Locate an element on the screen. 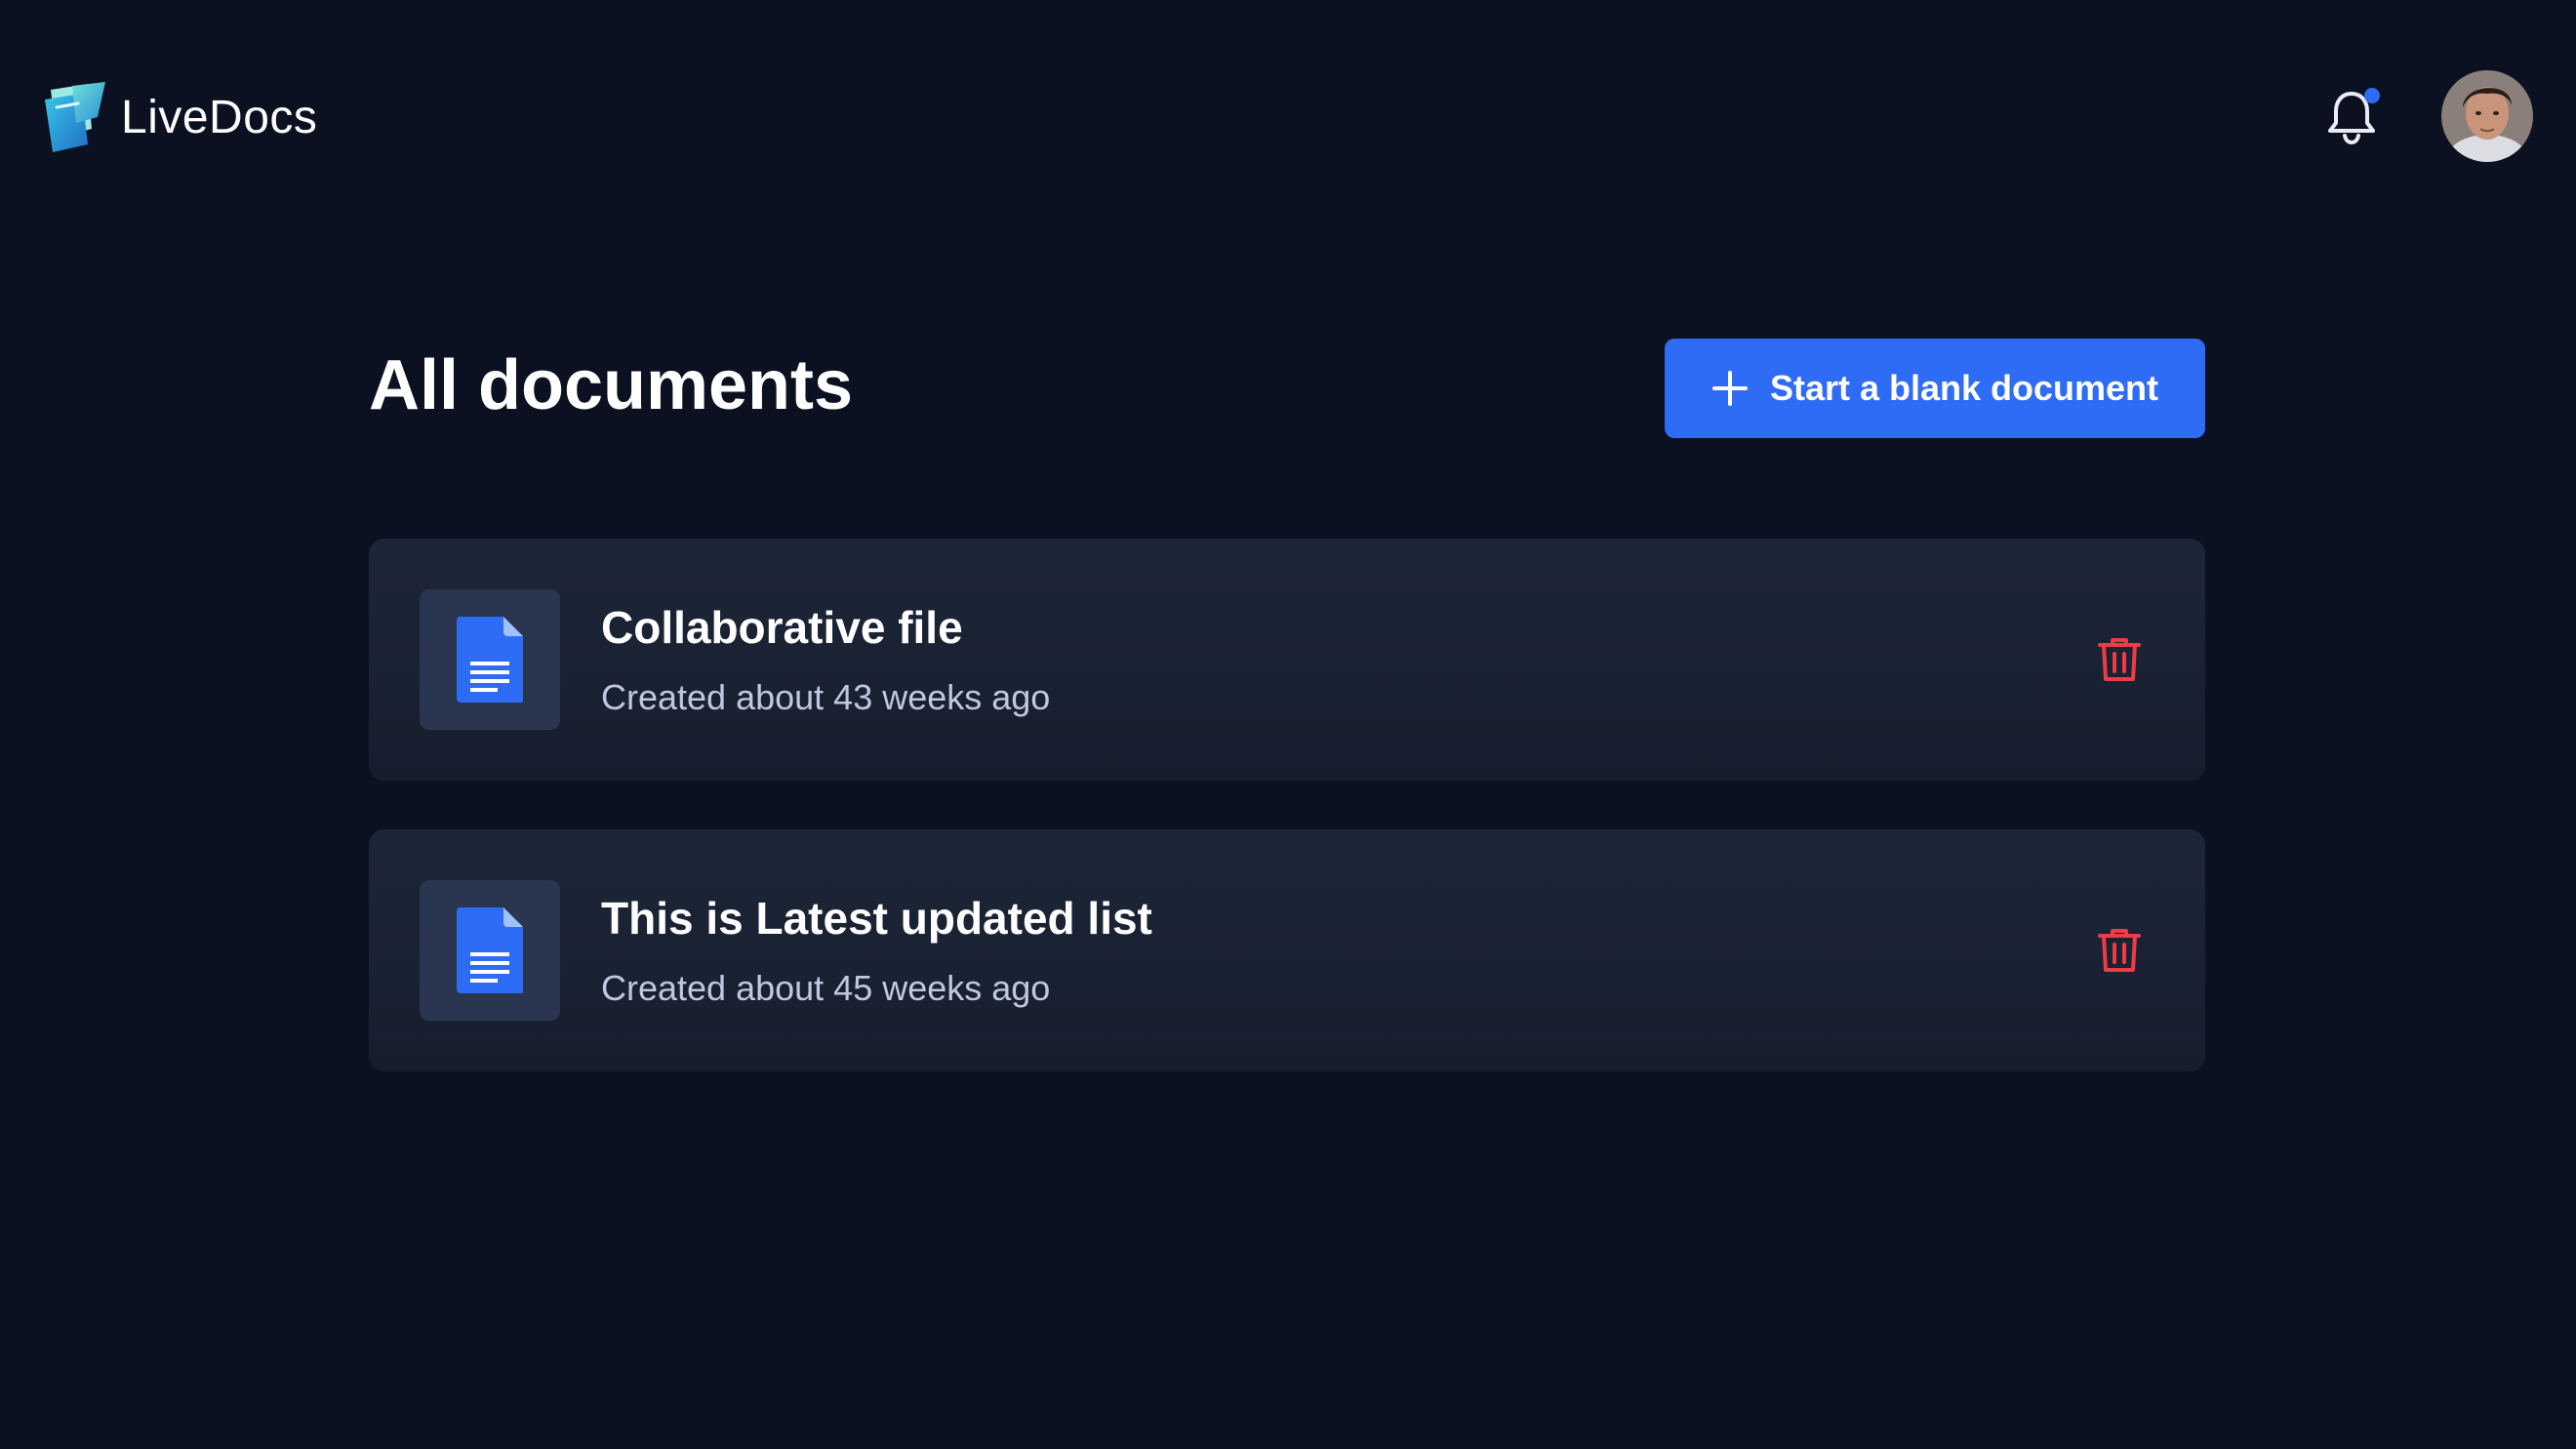 This screenshot has height=1449, width=2576. document-title: This is Latest updated list is located at coordinates (876, 918).